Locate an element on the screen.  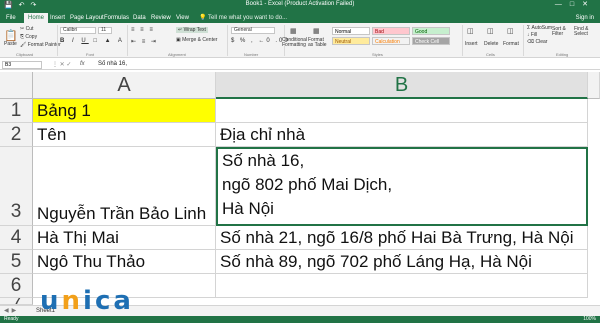
status-bar: Ready 100% is located at coordinates (300, 319).